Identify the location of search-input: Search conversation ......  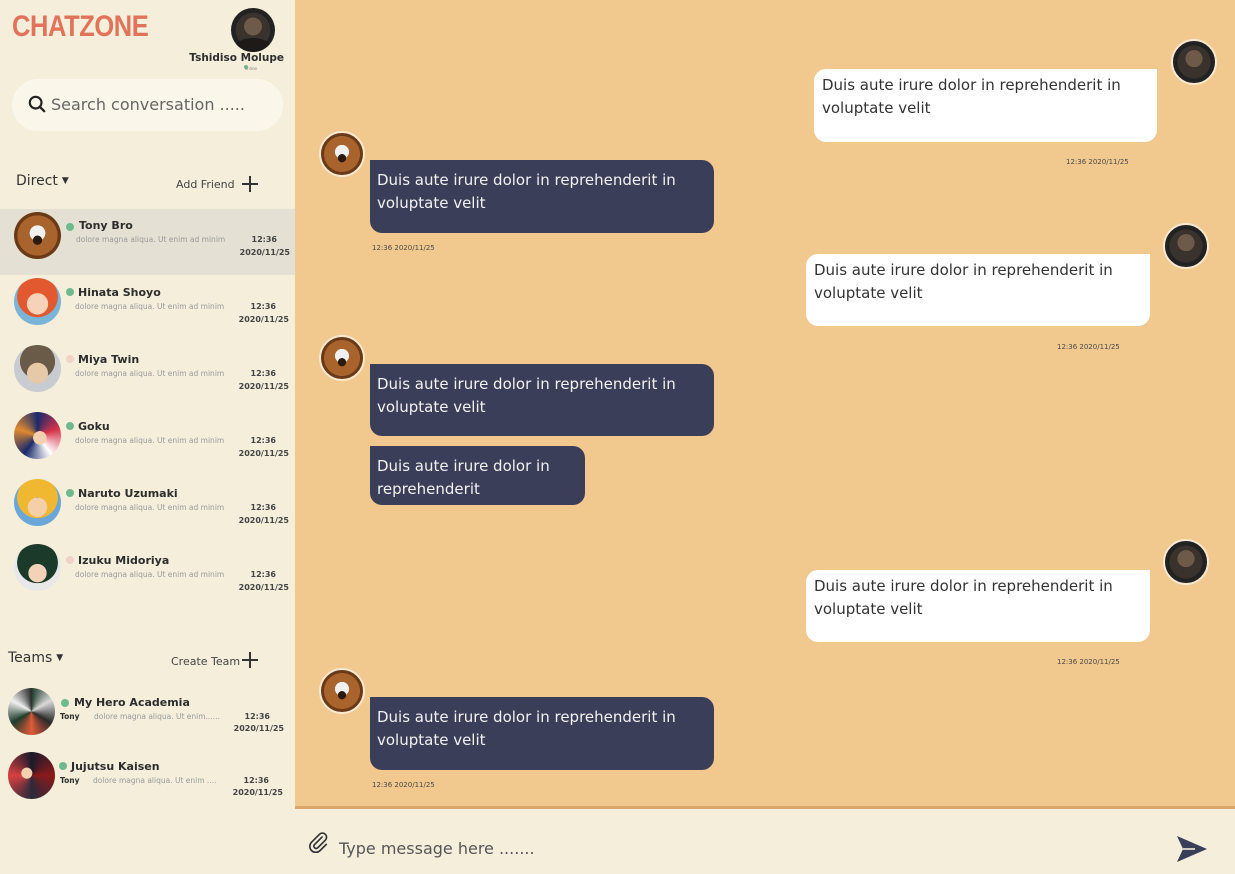
(147, 105).